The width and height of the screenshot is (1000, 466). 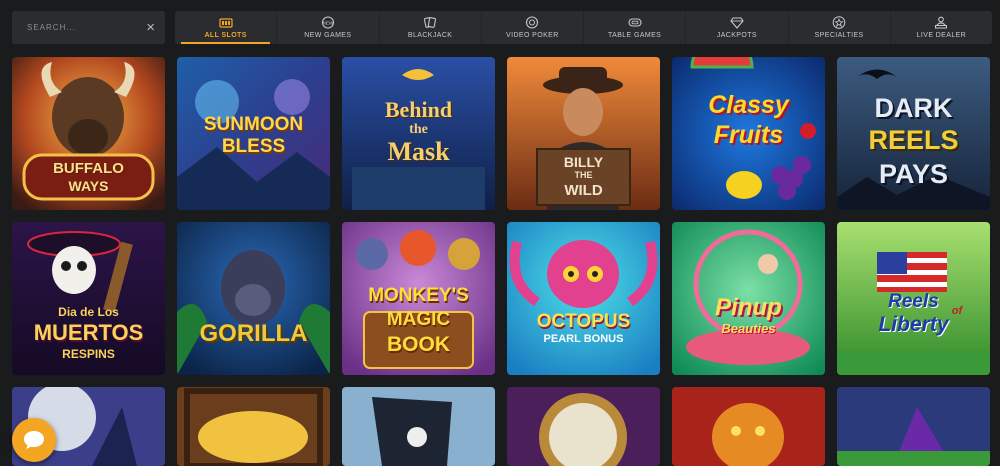 I want to click on slot-machine-icon, so click(x=226, y=23).